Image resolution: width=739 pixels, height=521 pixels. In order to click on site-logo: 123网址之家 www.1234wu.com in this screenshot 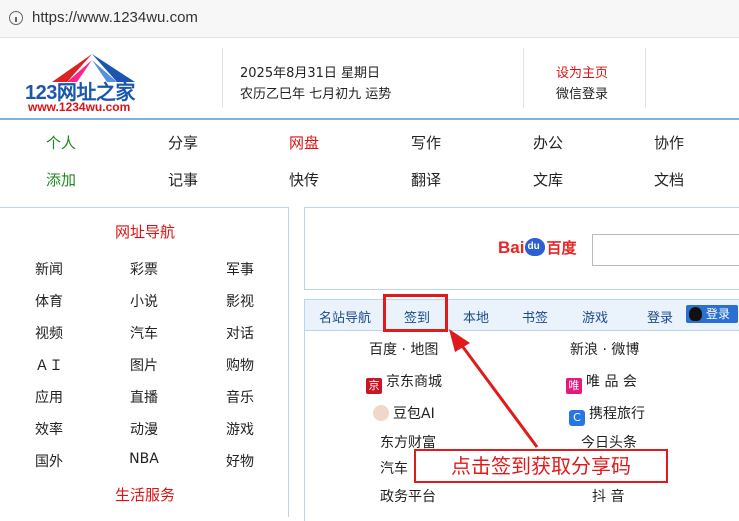, I will do `click(85, 80)`.